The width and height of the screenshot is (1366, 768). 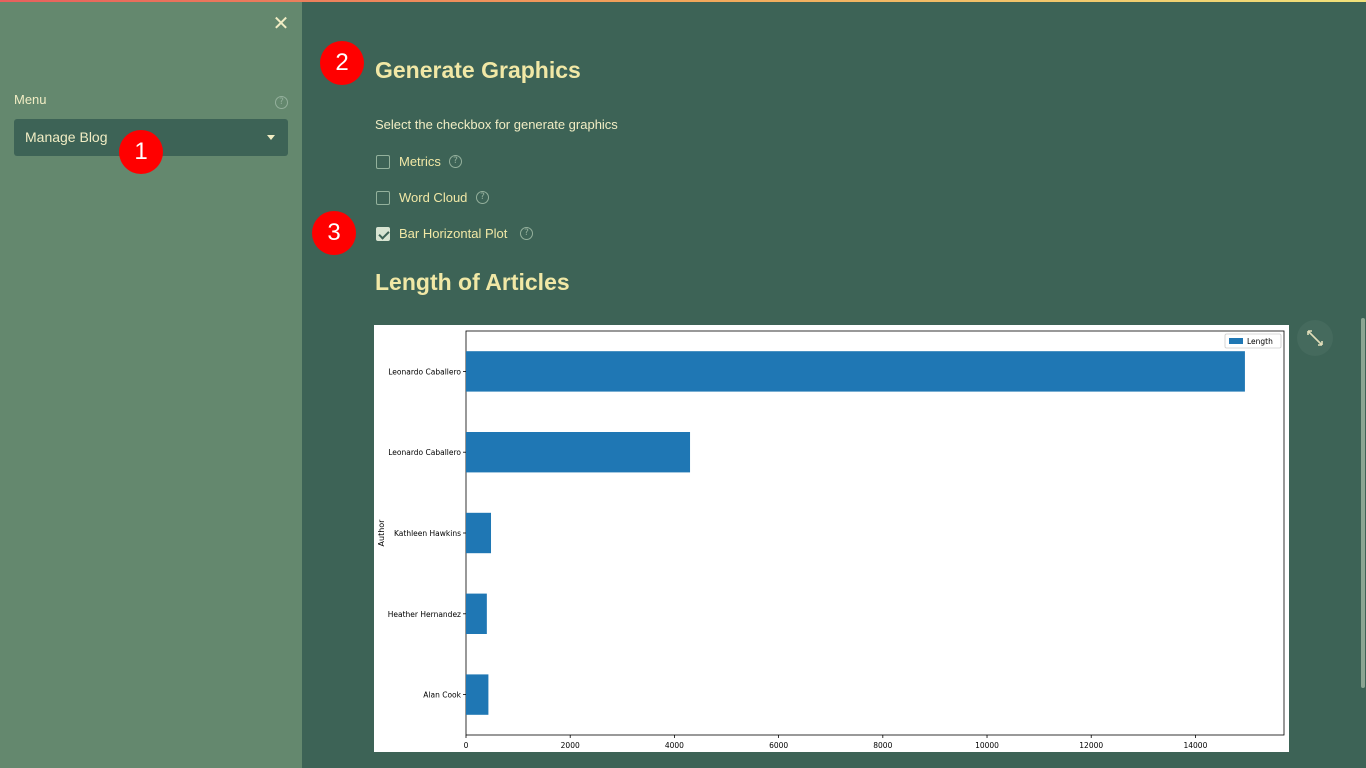 I want to click on x-tick-label: 10000, so click(x=987, y=745).